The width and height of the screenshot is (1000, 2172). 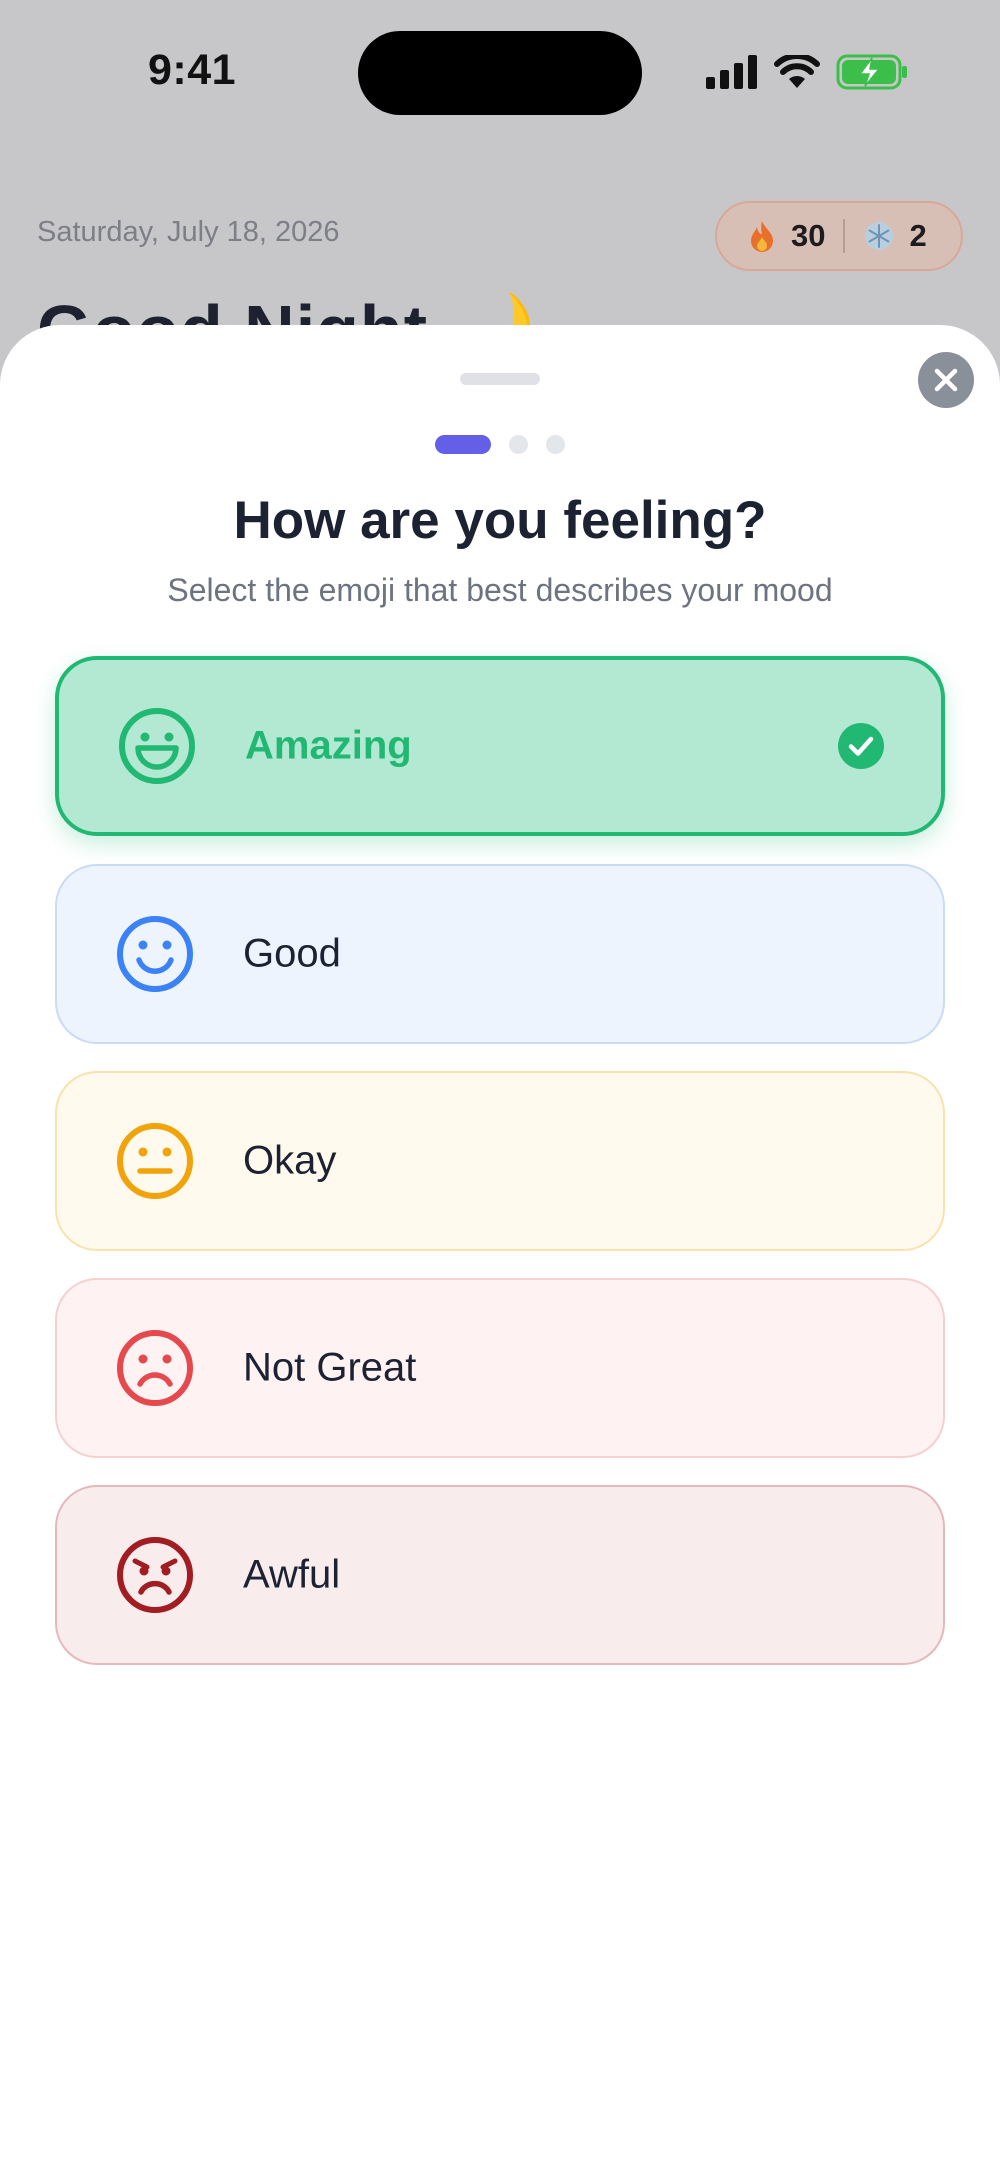 I want to click on streak-divider, so click(x=844, y=236).